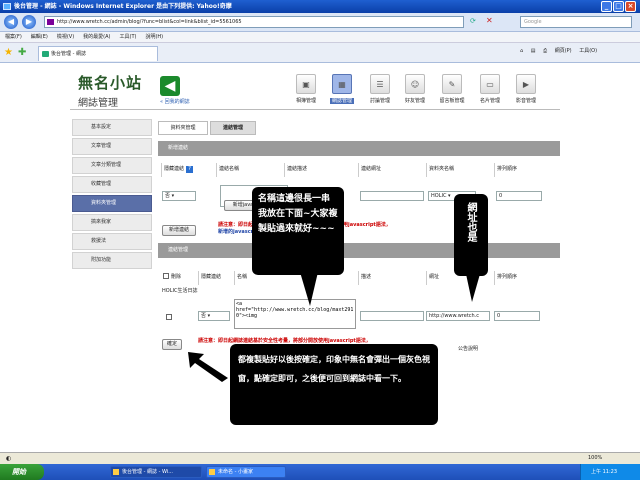 Image resolution: width=640 pixels, height=480 pixels. Describe the element at coordinates (11, 22) in the screenshot. I see `back-icon: ◀` at that location.